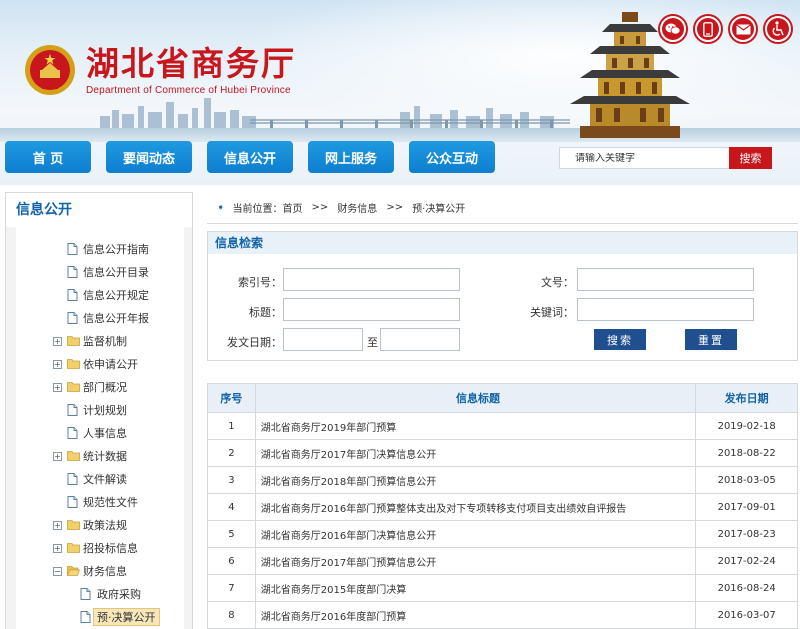 The height and width of the screenshot is (629, 800). What do you see at coordinates (100, 571) in the screenshot?
I see `sidebar-item: − 财务信息` at bounding box center [100, 571].